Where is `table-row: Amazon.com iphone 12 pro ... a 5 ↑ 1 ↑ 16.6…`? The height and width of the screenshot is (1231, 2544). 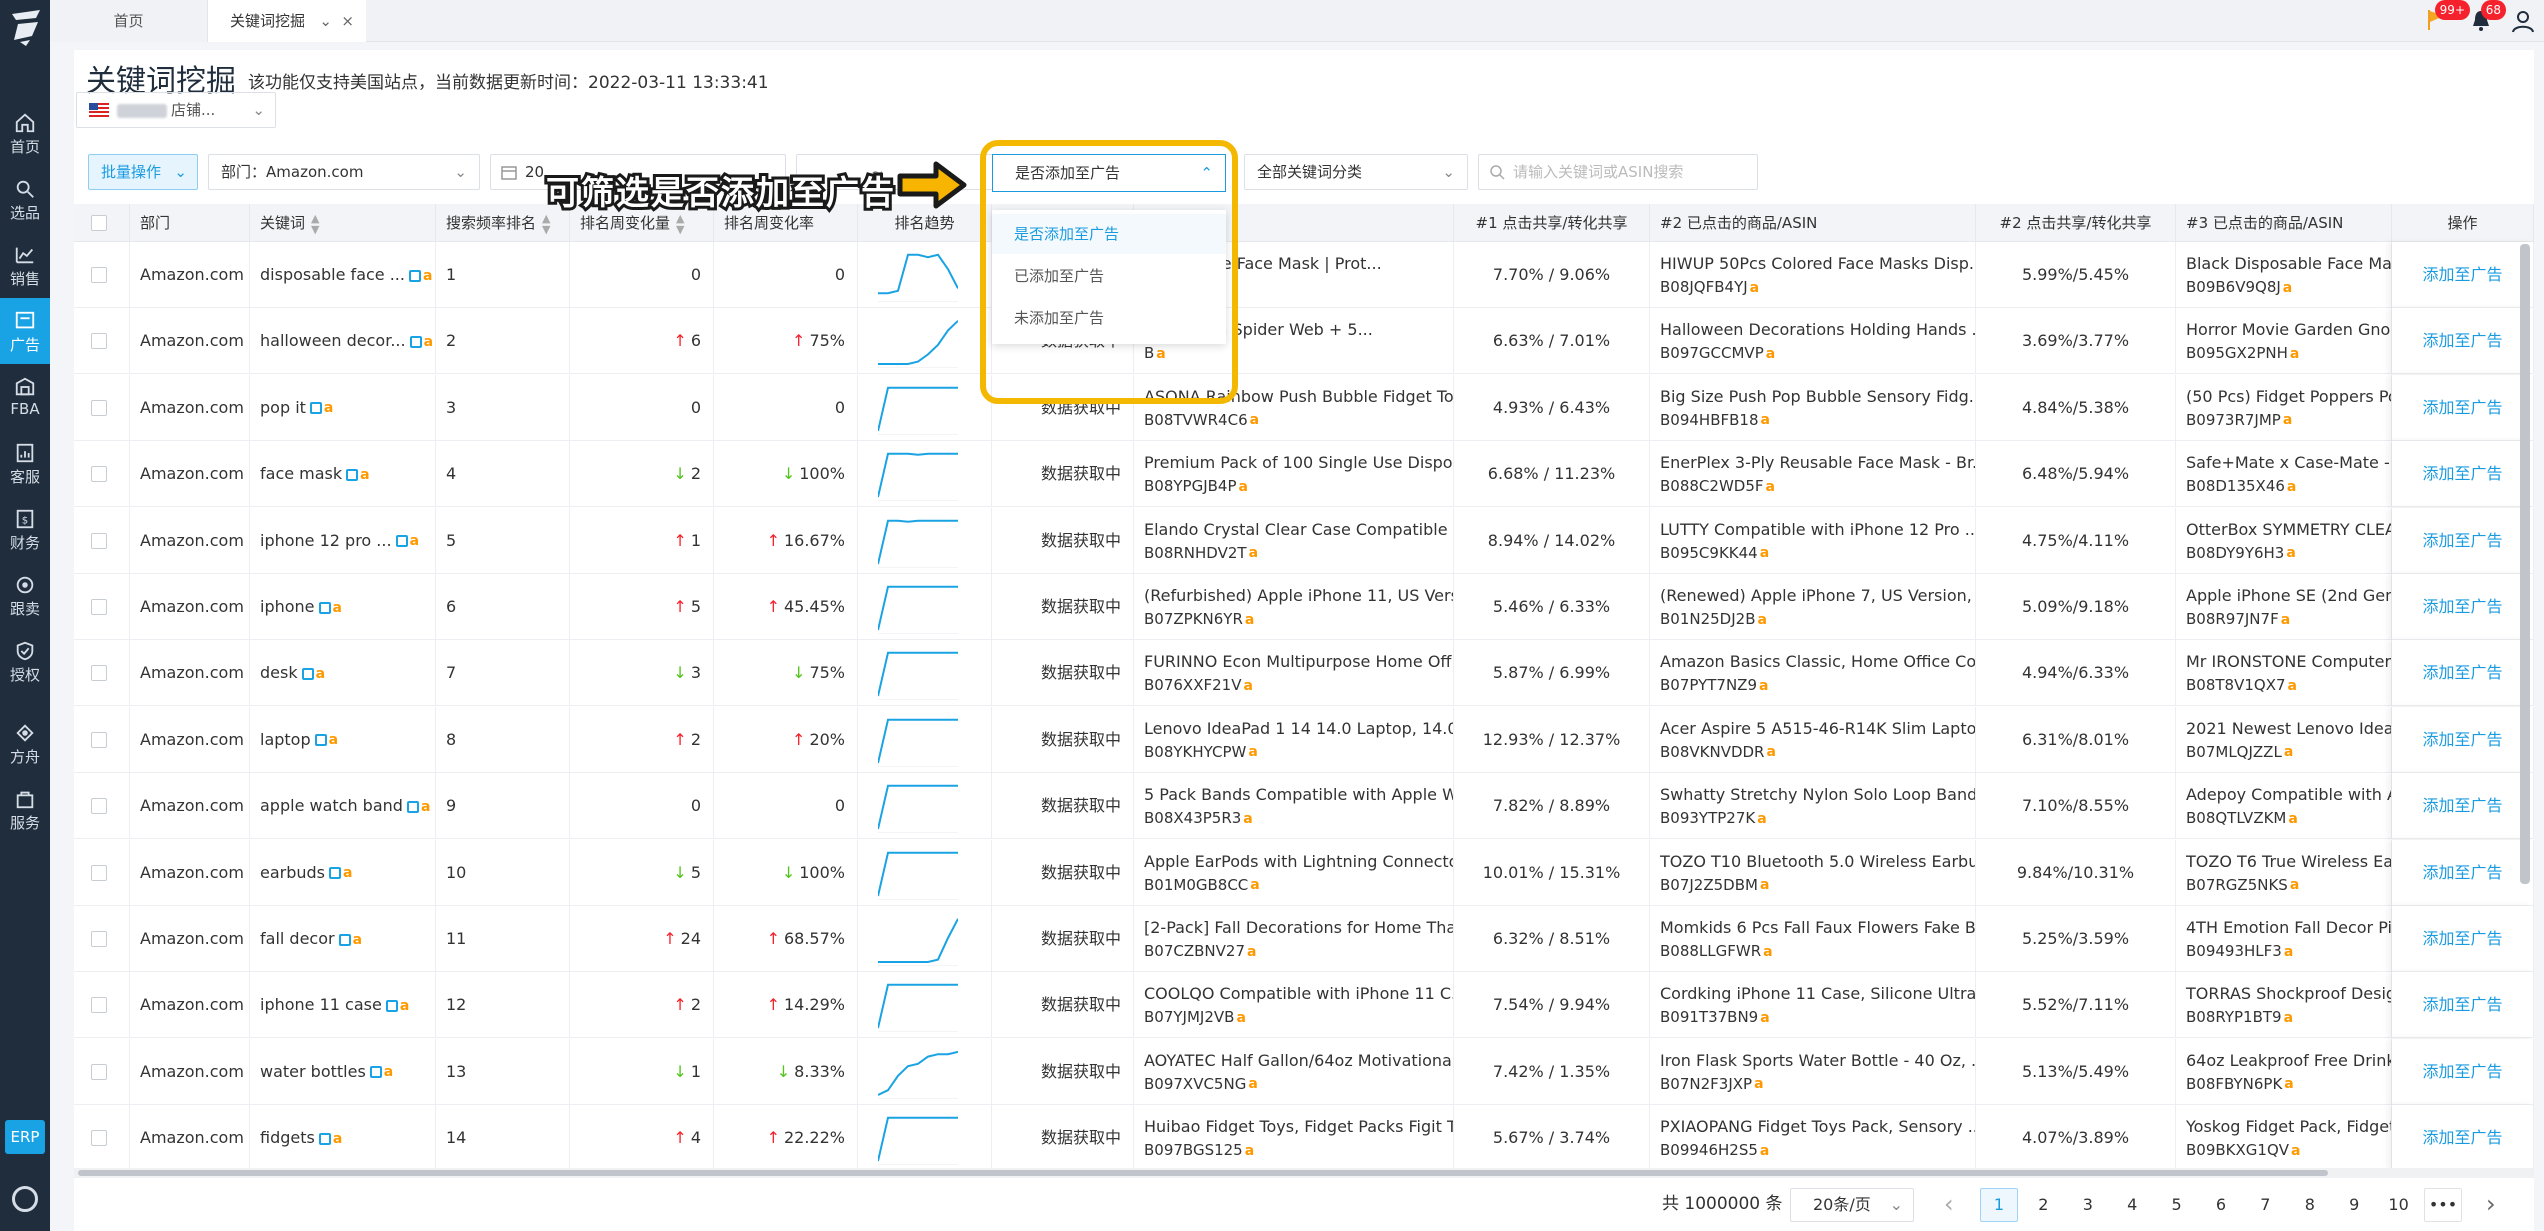 table-row: Amazon.com iphone 12 pro ... a 5 ↑ 1 ↑ 16.6… is located at coordinates (1304, 540).